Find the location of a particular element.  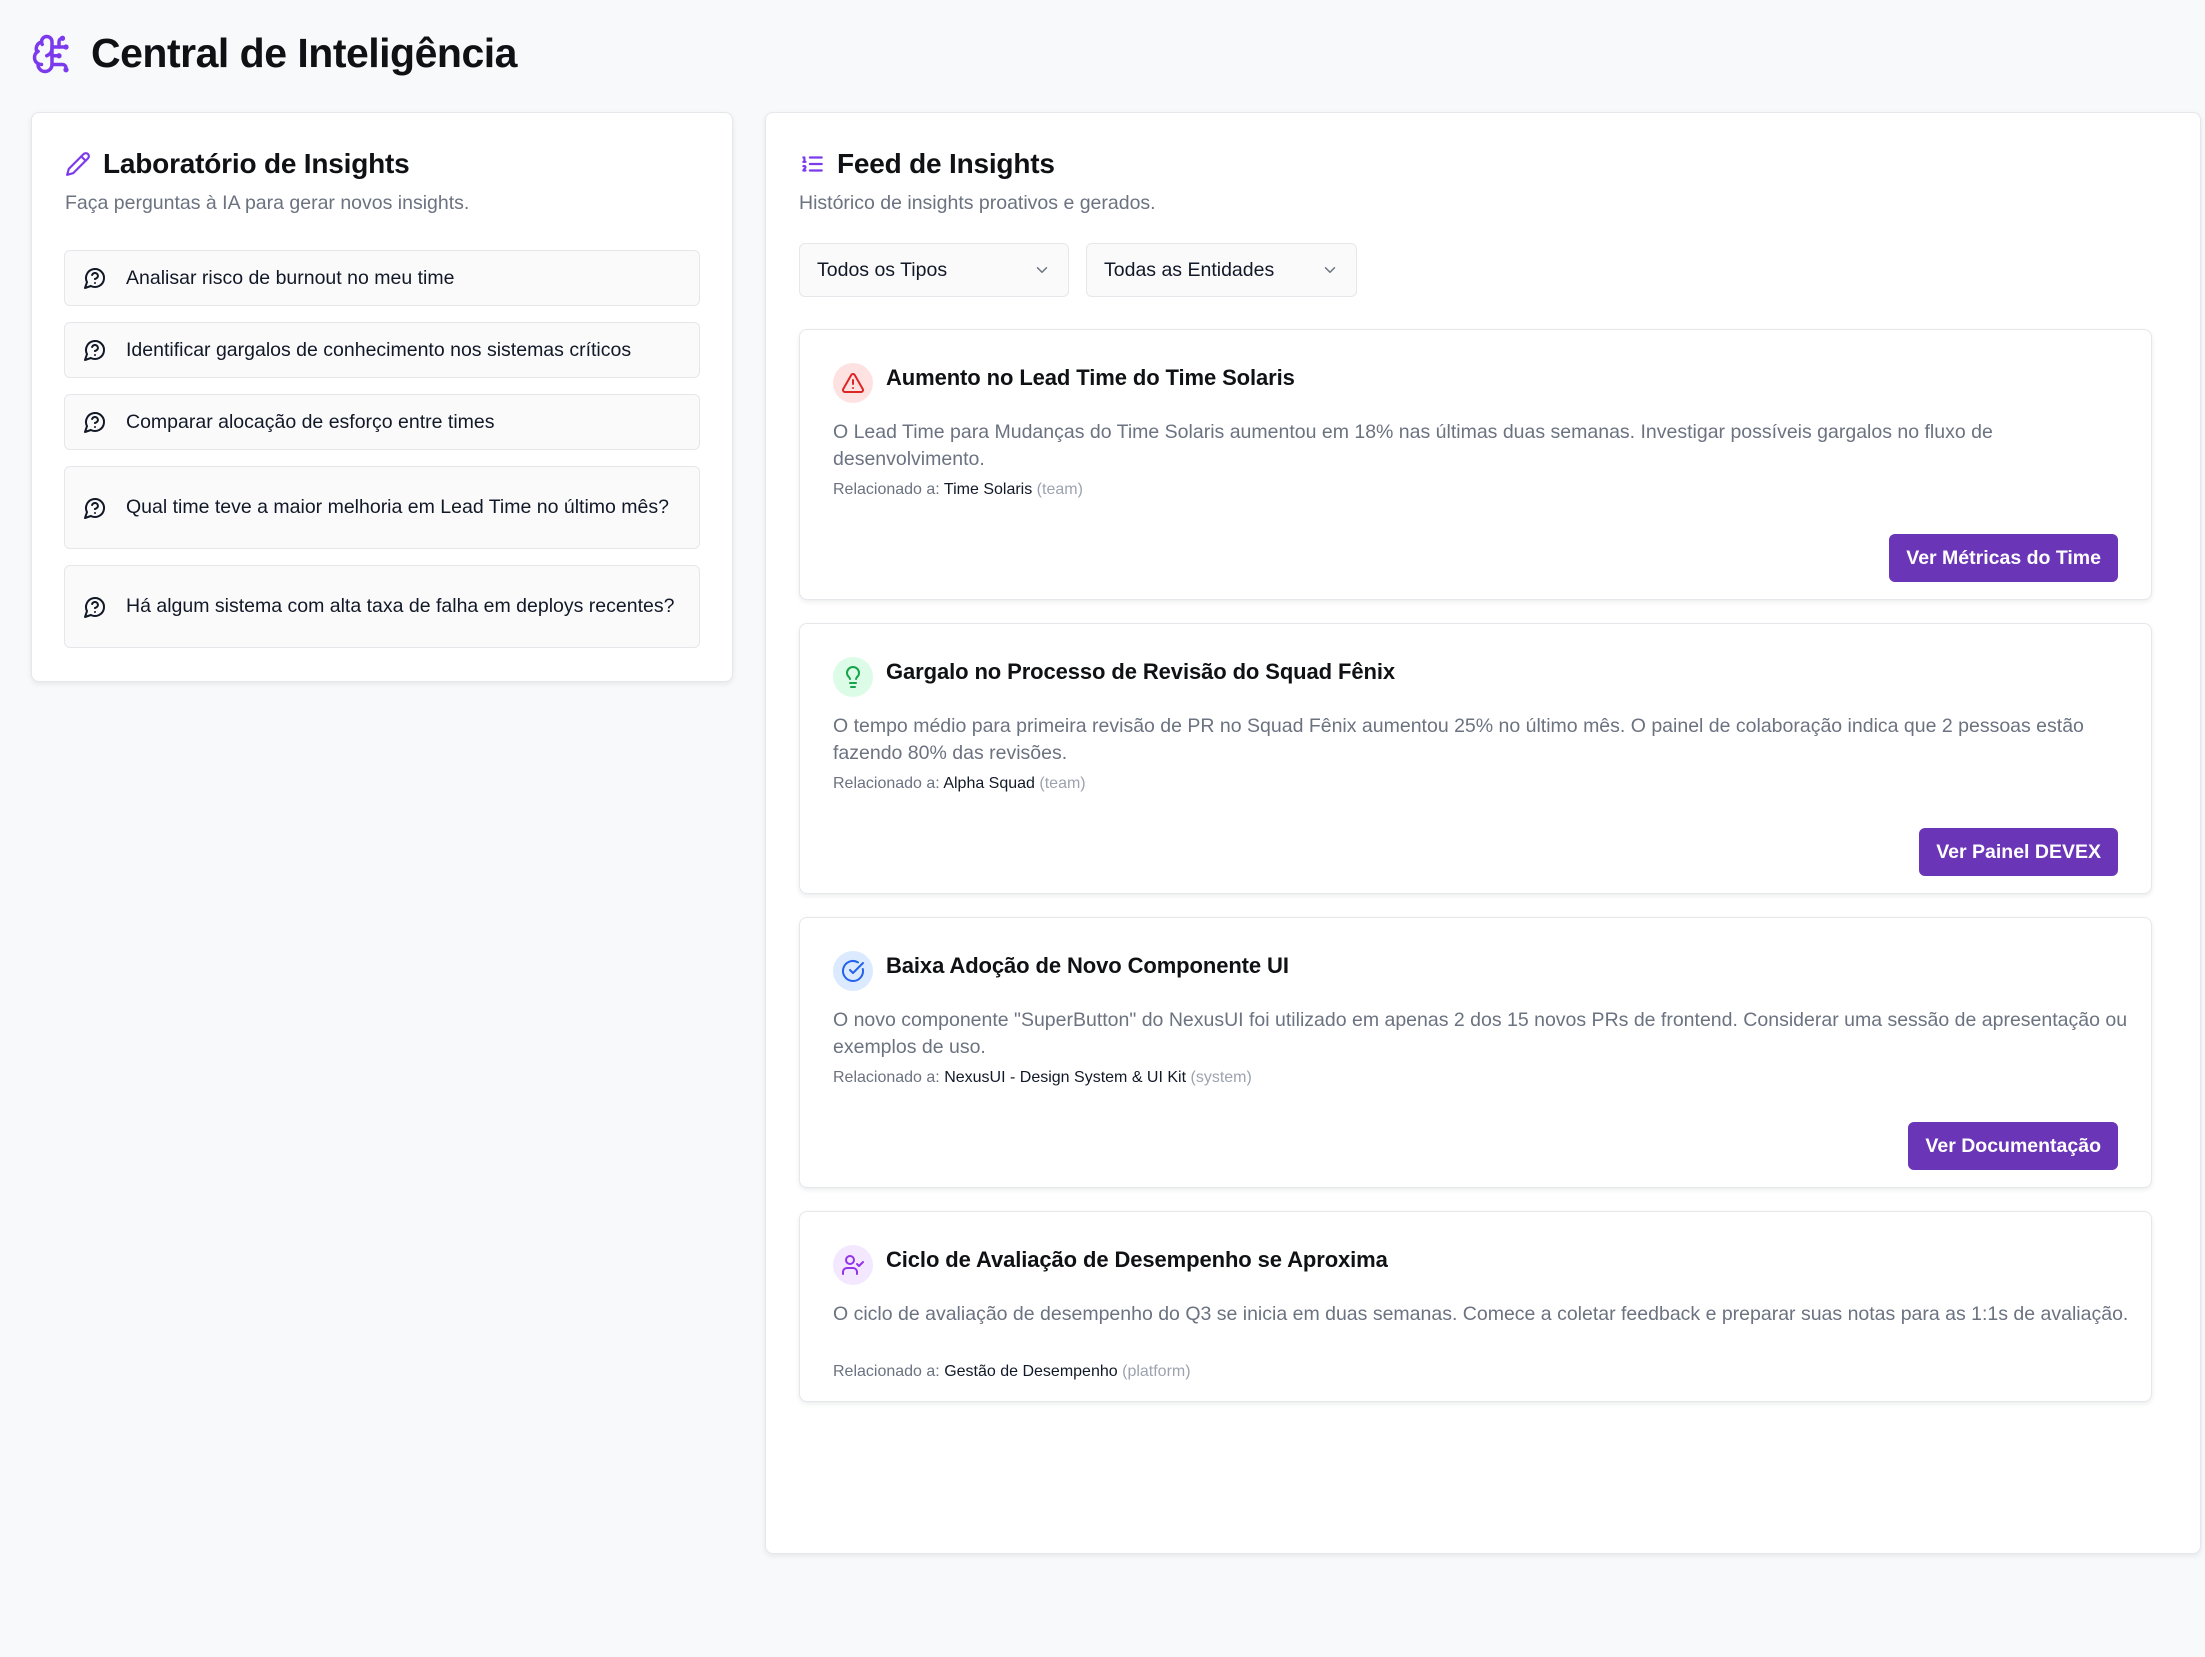

pencil-icon is located at coordinates (78, 164).